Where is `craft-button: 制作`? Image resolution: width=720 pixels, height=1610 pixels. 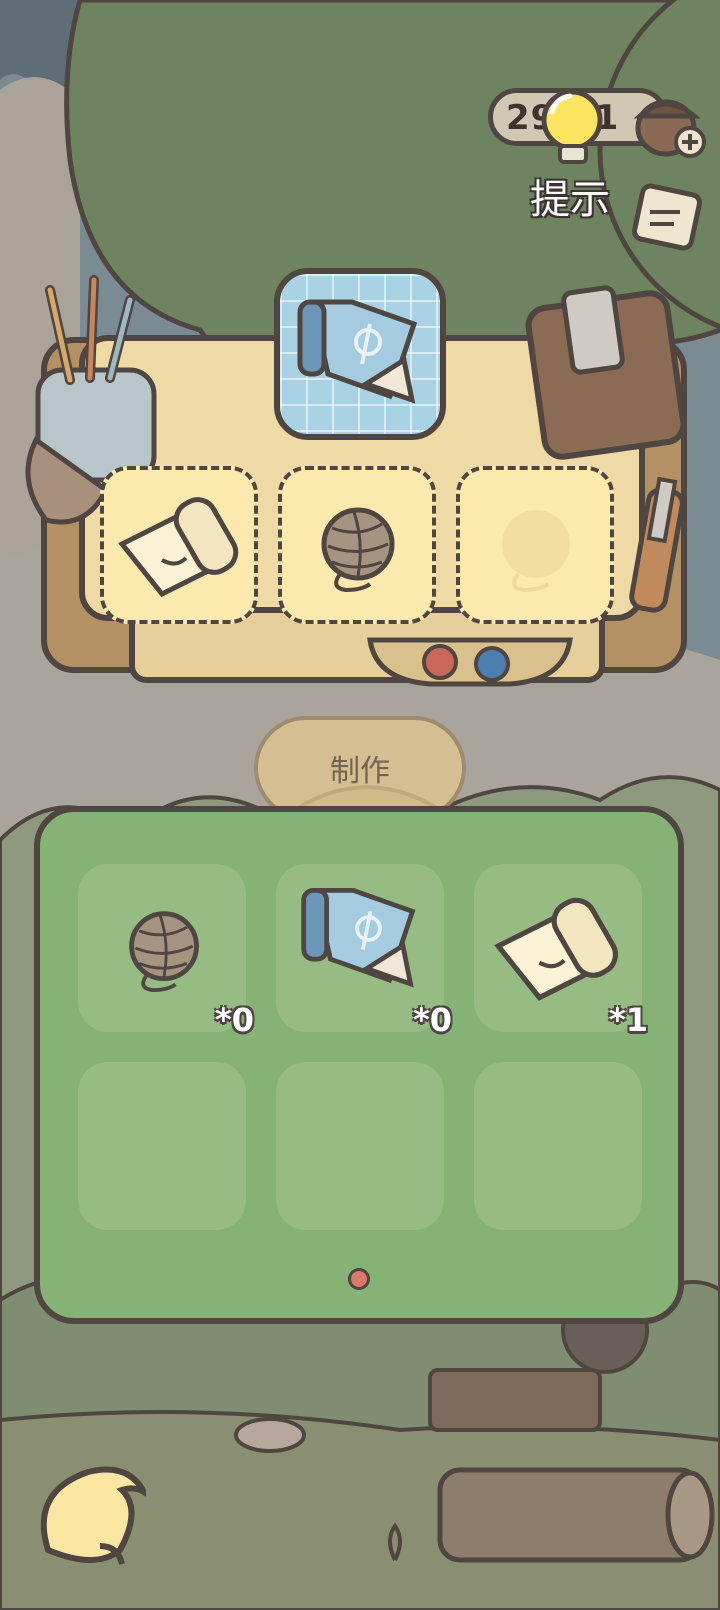 craft-button: 制作 is located at coordinates (360, 768).